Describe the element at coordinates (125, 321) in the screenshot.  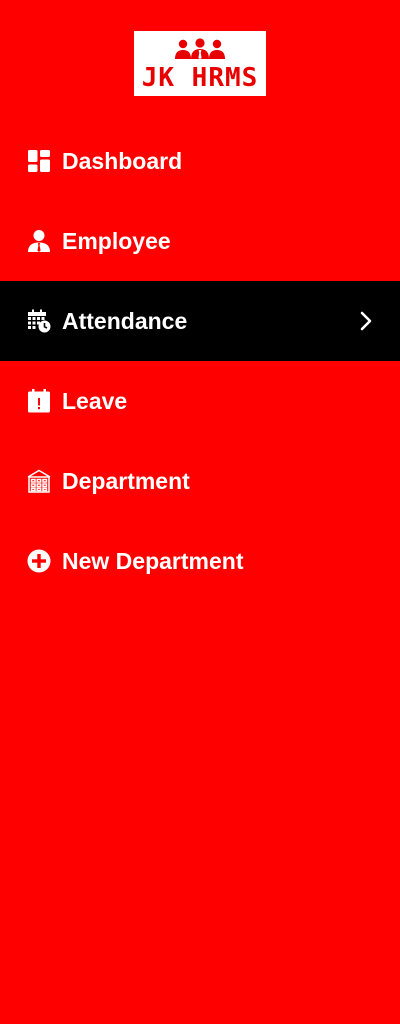
I see `sidebar-item-label: Attendance` at that location.